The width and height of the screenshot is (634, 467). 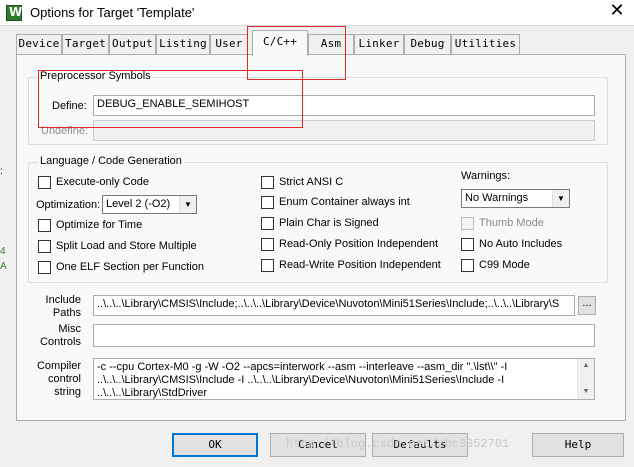 What do you see at coordinates (44, 182) in the screenshot?
I see `execute-only-checkbox` at bounding box center [44, 182].